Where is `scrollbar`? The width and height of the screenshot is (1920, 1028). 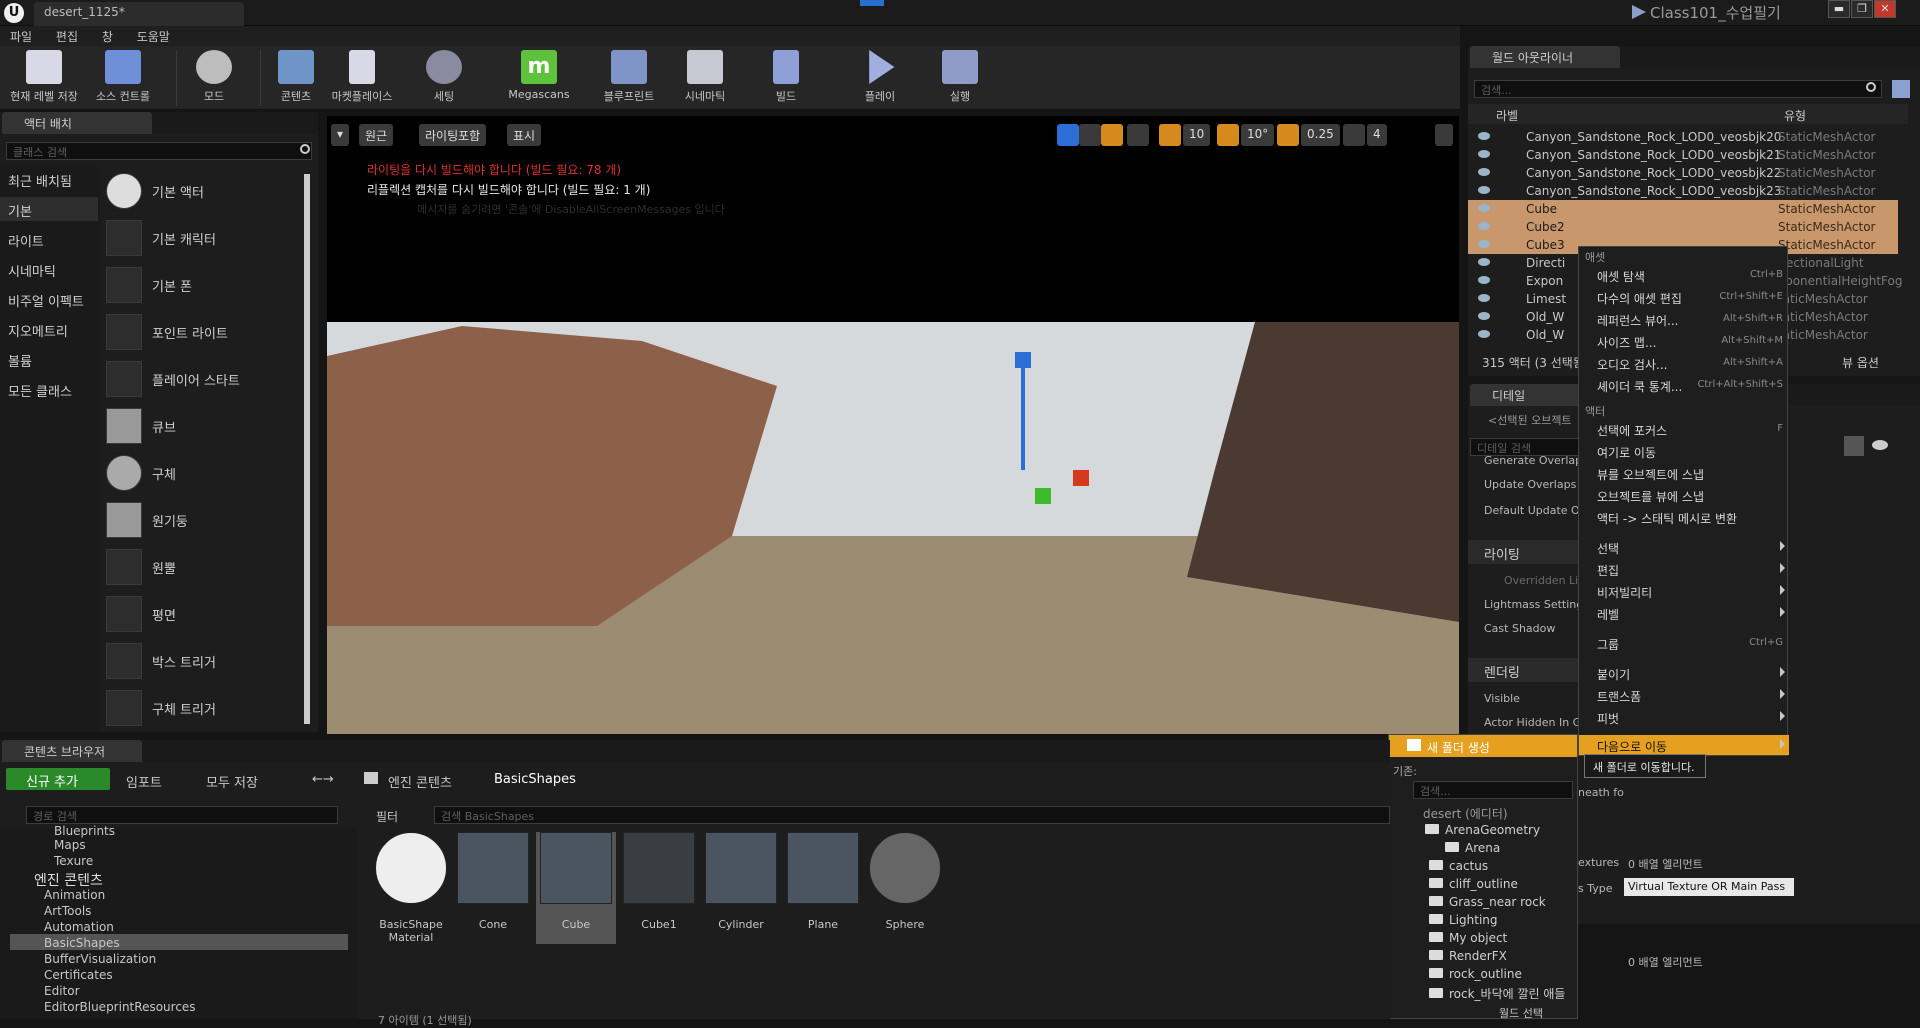
scrollbar is located at coordinates (307, 449).